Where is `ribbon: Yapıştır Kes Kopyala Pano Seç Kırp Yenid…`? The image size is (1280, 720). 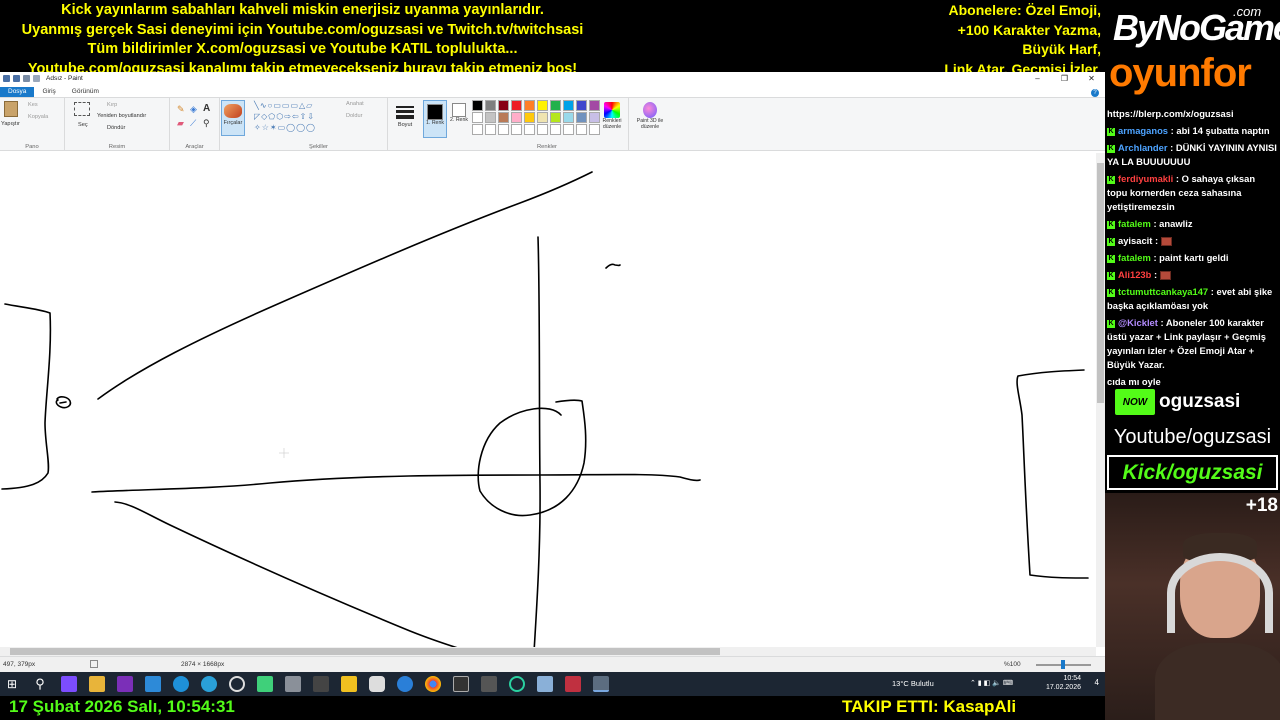 ribbon: Yapıştır Kes Kopyala Pano Seç Kırp Yenid… is located at coordinates (552, 124).